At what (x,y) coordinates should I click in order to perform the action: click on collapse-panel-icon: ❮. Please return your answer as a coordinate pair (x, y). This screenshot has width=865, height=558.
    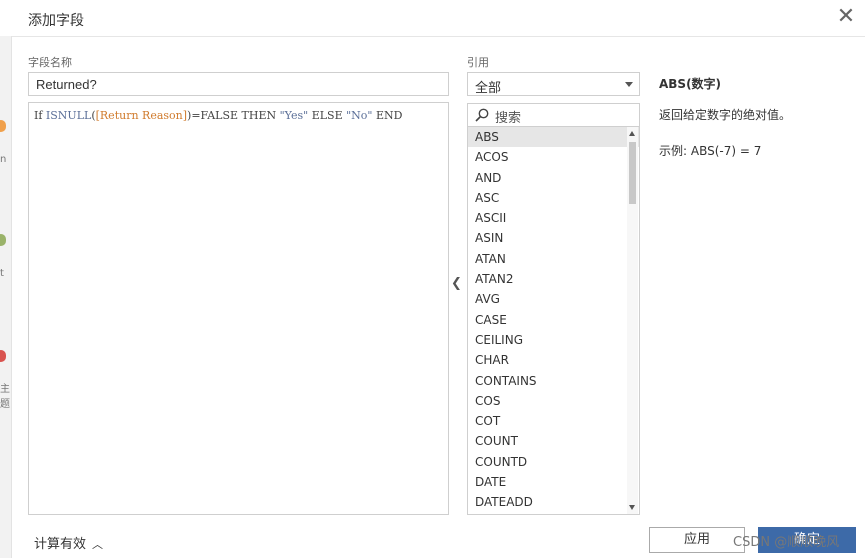
    Looking at the image, I should click on (456, 283).